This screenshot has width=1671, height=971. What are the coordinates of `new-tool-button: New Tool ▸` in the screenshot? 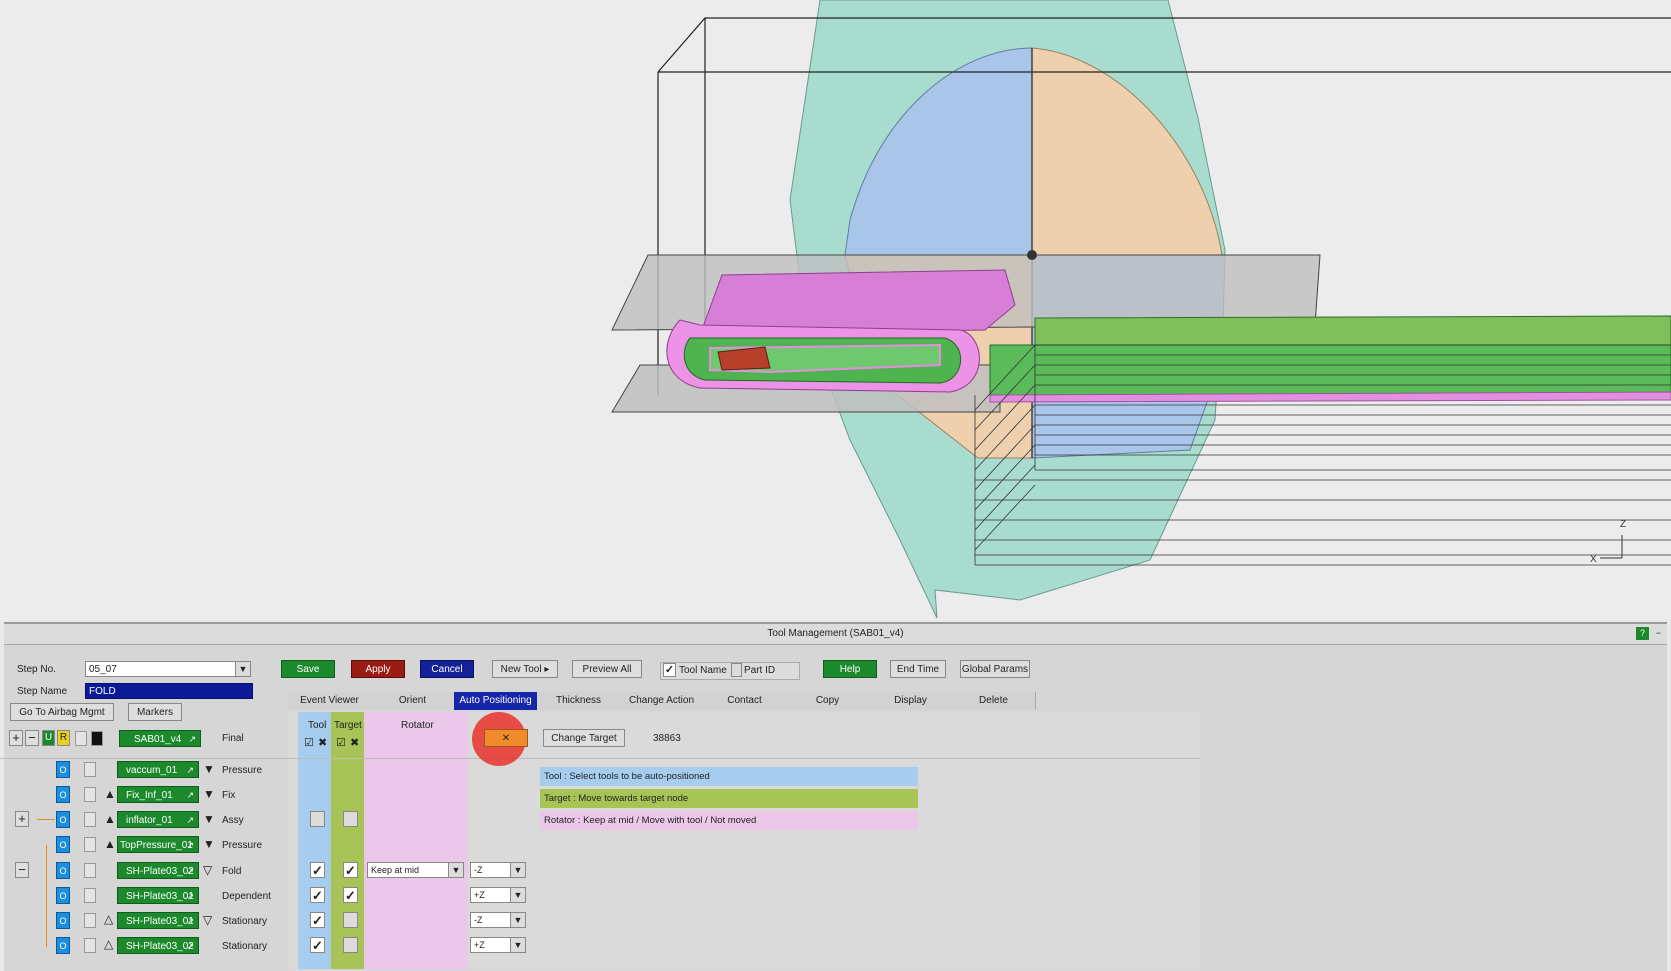 It's located at (525, 669).